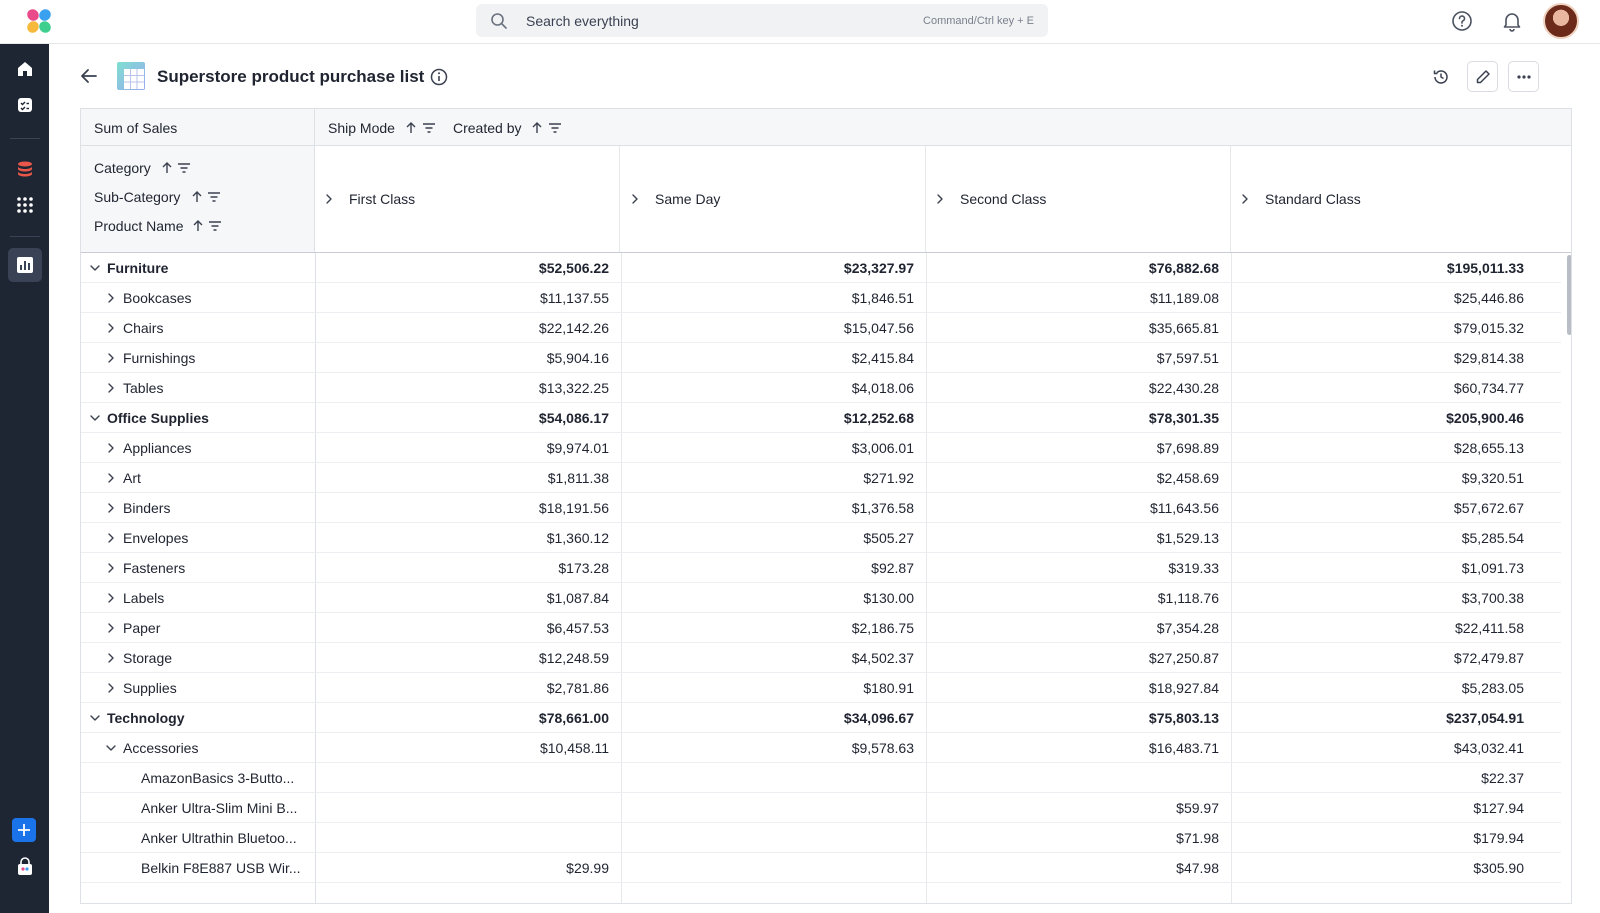 The width and height of the screenshot is (1600, 913). I want to click on value-cell: $11,643.56, so click(1184, 508).